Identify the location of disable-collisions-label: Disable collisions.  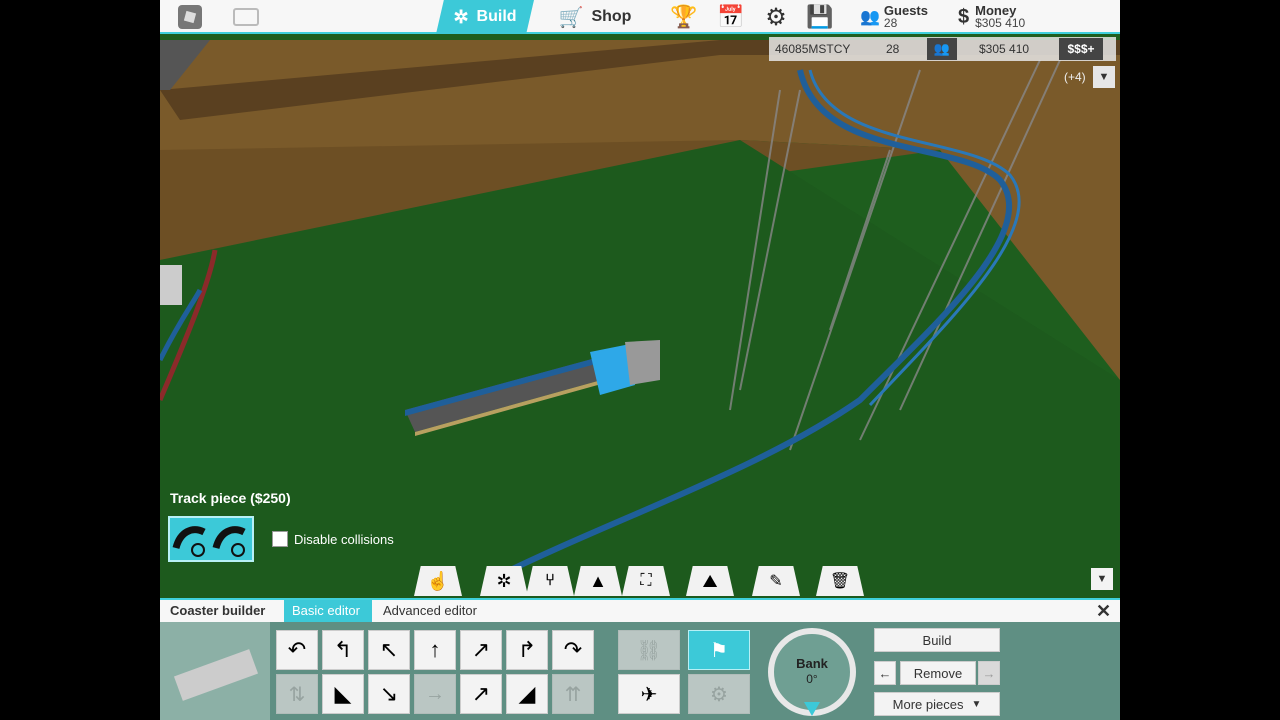
(344, 539).